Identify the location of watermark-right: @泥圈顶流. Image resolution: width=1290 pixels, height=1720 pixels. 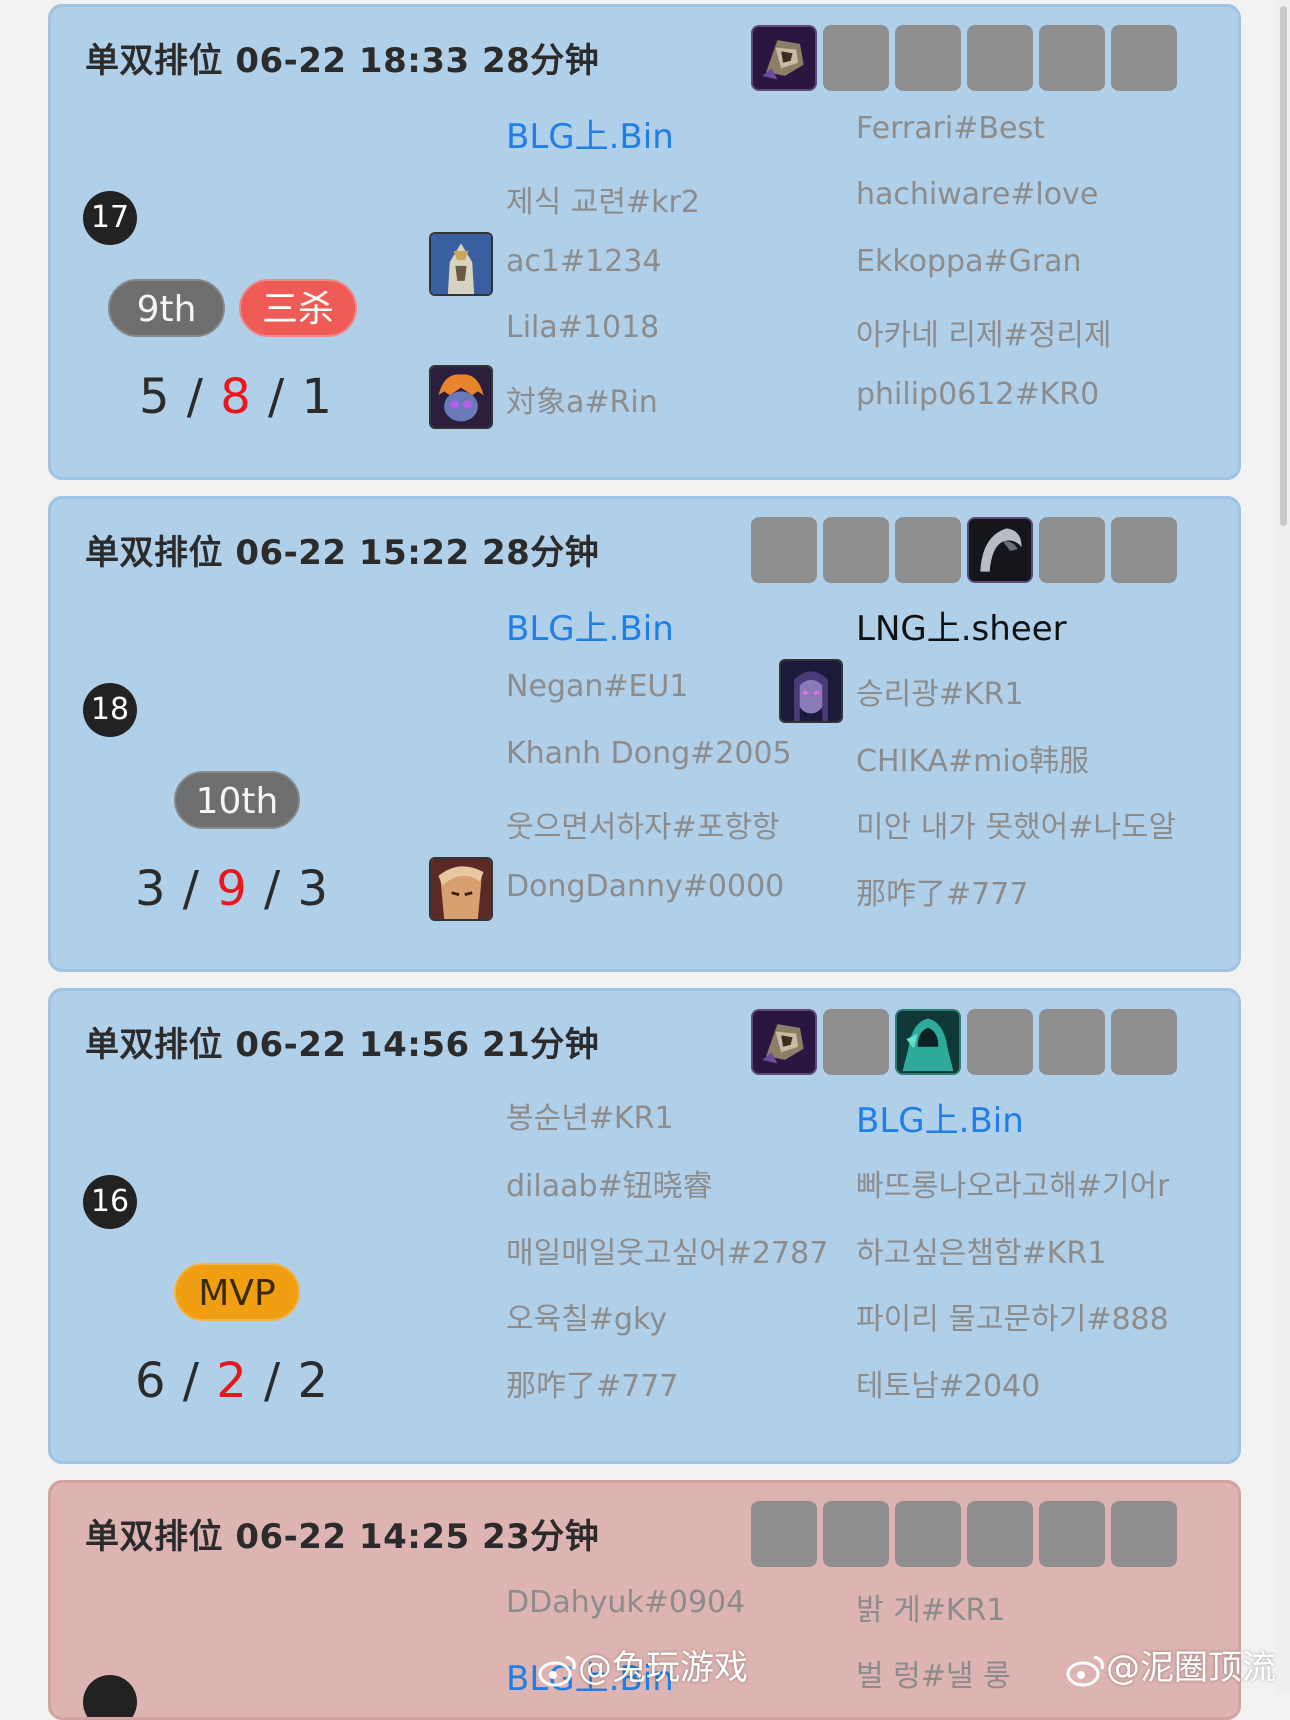
(1171, 1664).